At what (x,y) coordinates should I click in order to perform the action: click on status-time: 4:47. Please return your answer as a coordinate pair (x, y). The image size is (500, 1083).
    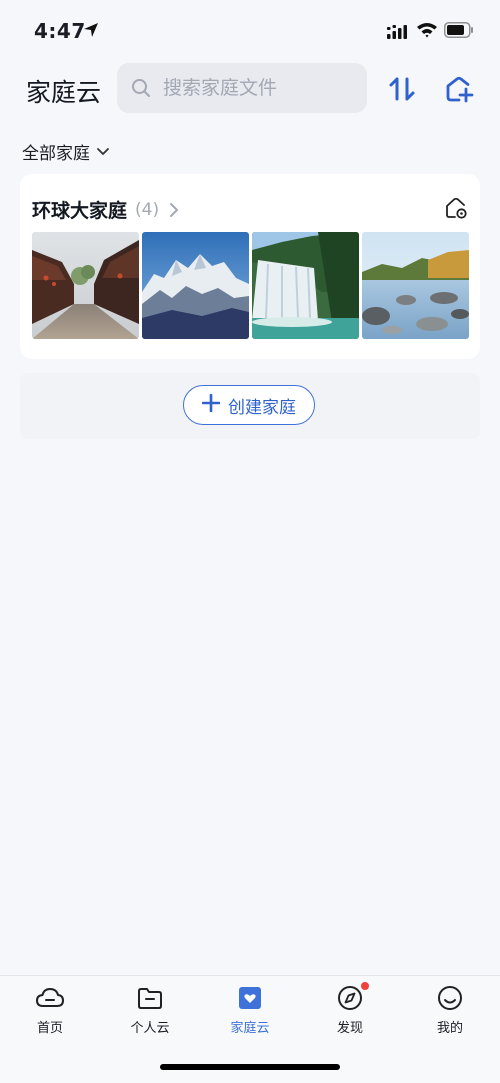
    Looking at the image, I should click on (60, 31).